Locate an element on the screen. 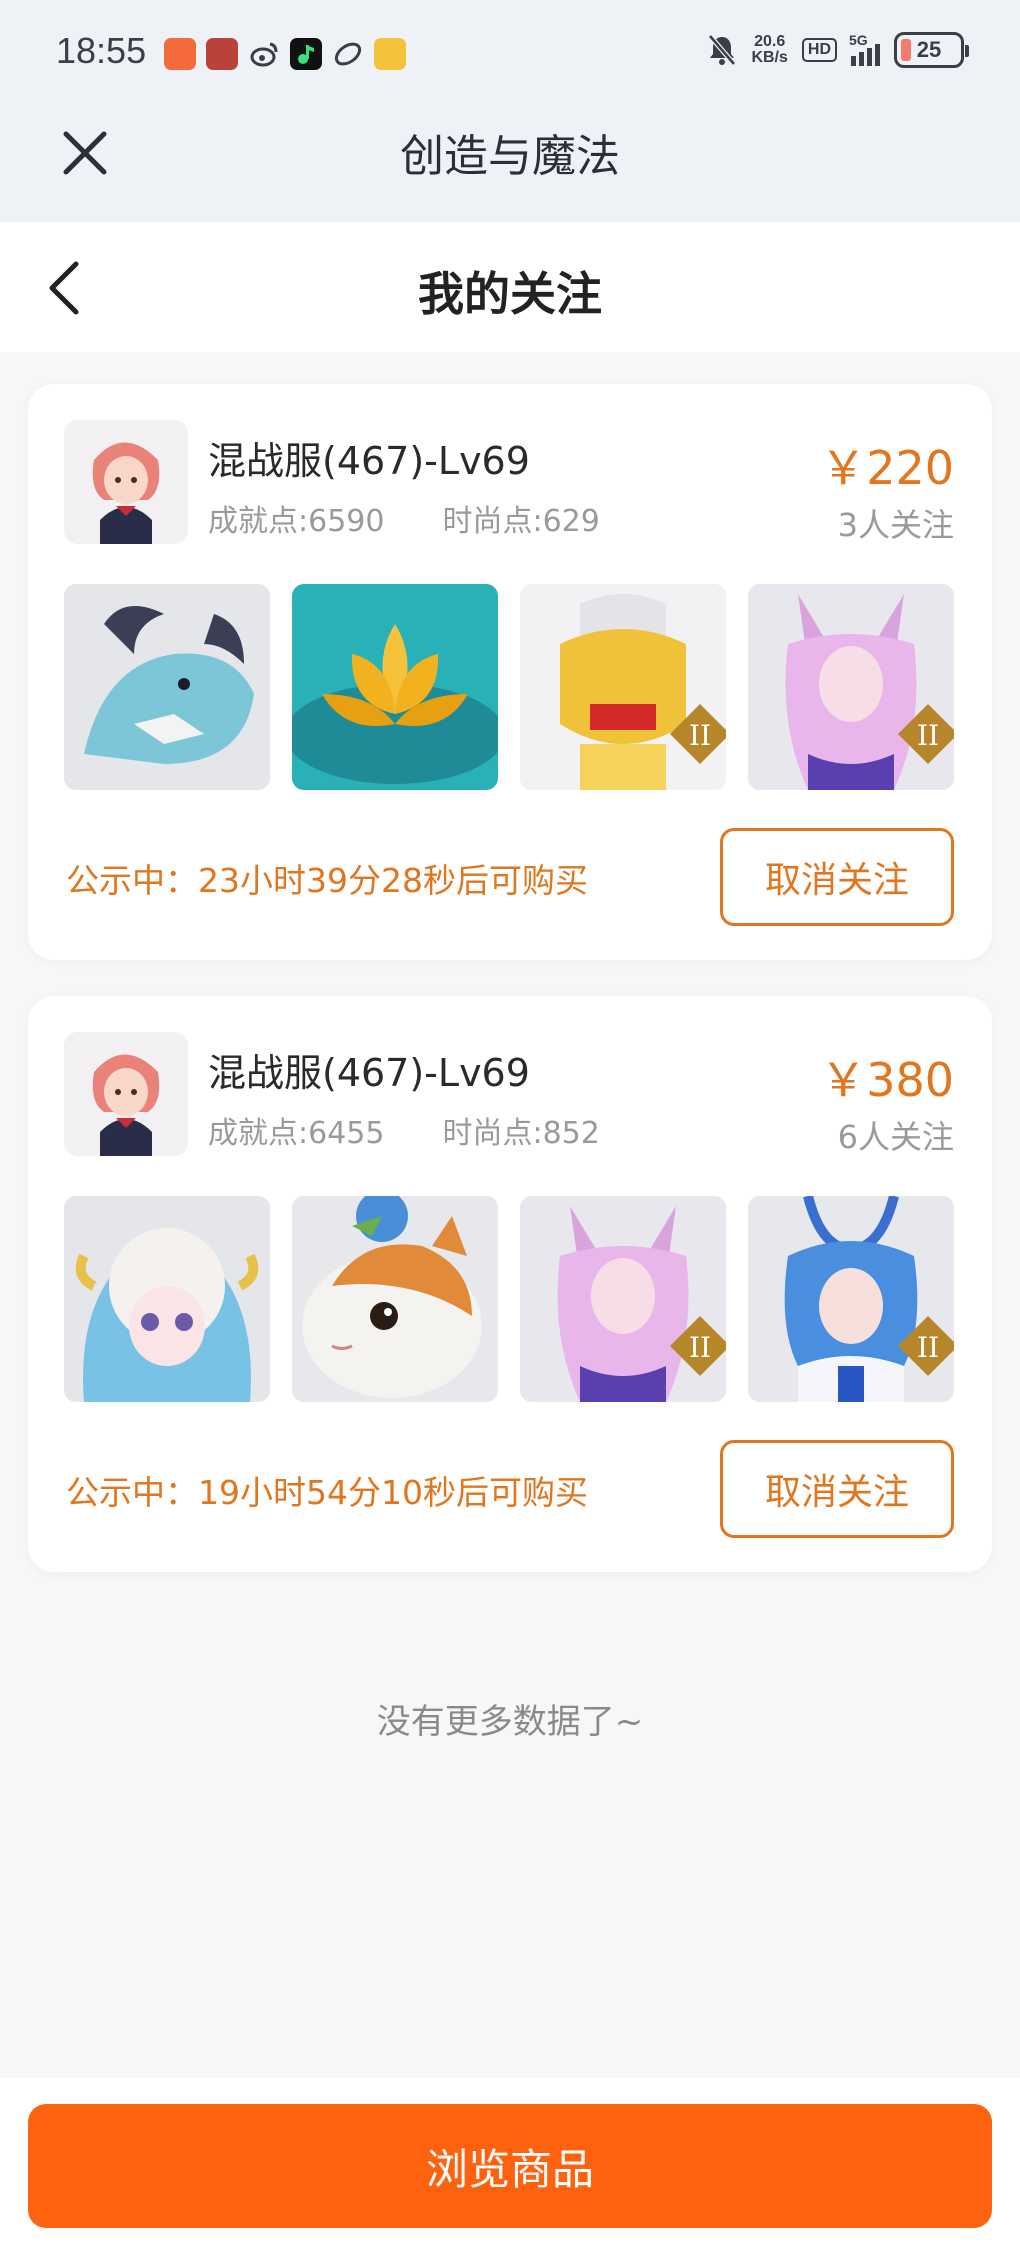 This screenshot has height=2255, width=1020. stats-row: 成就点:6590 时尚点:629 is located at coordinates (404, 518).